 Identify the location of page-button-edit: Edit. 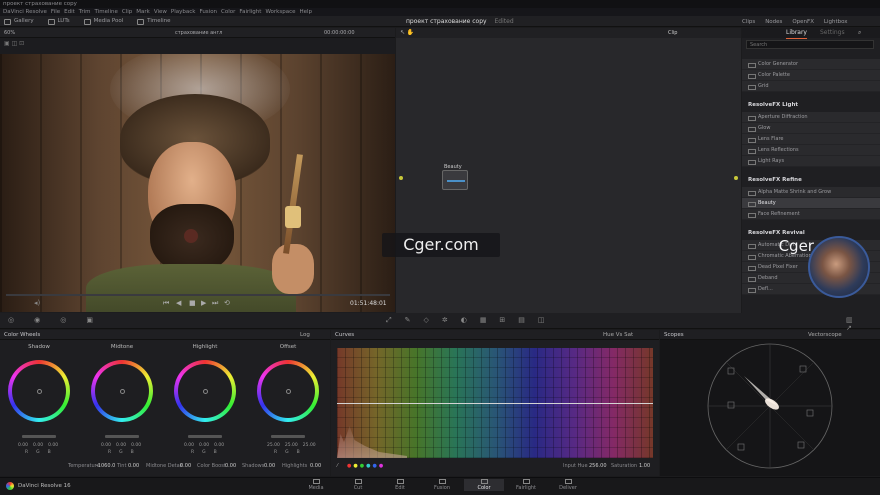
(400, 485).